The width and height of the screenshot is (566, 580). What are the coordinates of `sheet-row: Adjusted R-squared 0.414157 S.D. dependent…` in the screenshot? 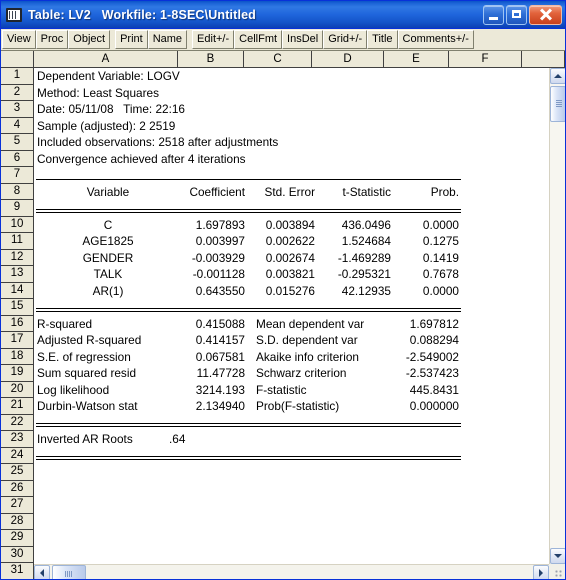 It's located at (299, 340).